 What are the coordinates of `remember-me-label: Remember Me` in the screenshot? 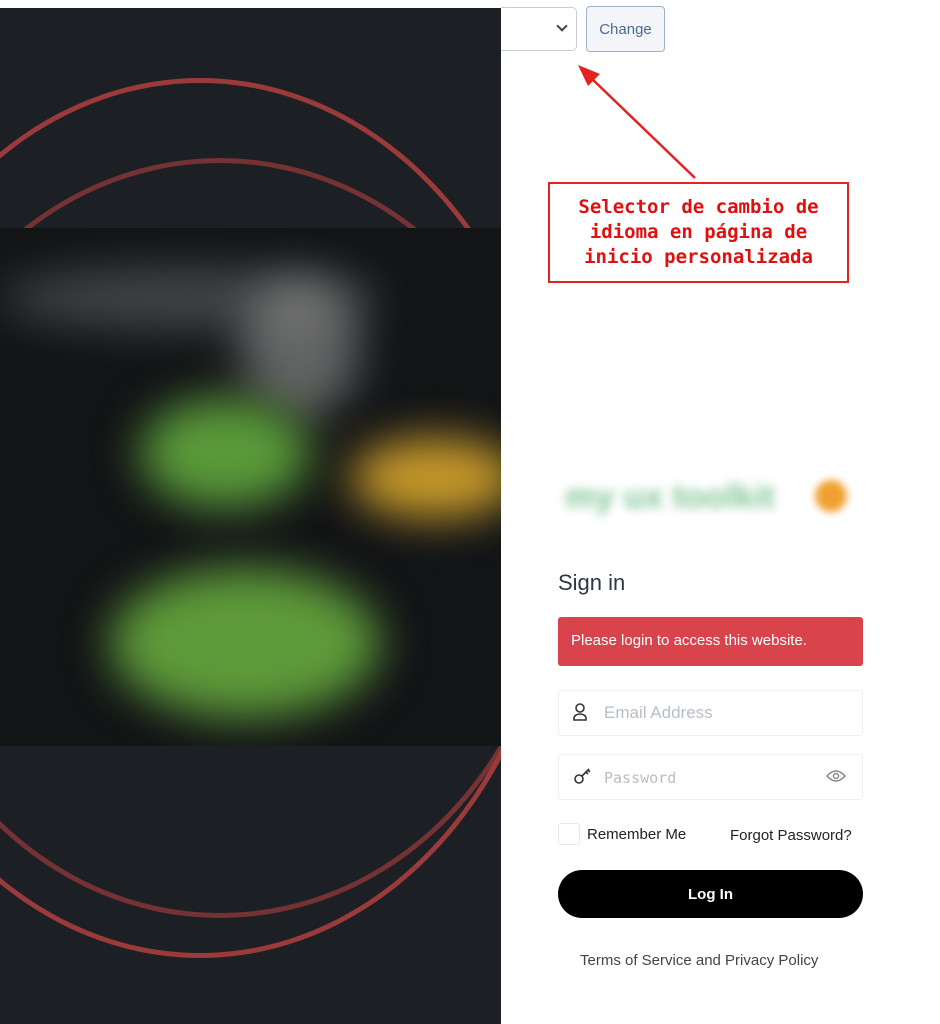 It's located at (637, 834).